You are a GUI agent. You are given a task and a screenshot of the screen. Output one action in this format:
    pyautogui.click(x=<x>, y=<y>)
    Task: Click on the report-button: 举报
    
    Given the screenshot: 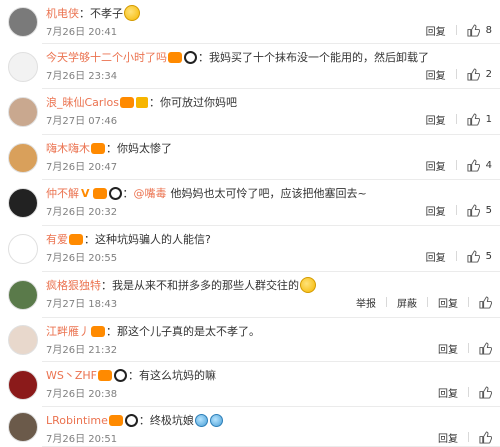 What is the action you would take?
    pyautogui.click(x=366, y=302)
    